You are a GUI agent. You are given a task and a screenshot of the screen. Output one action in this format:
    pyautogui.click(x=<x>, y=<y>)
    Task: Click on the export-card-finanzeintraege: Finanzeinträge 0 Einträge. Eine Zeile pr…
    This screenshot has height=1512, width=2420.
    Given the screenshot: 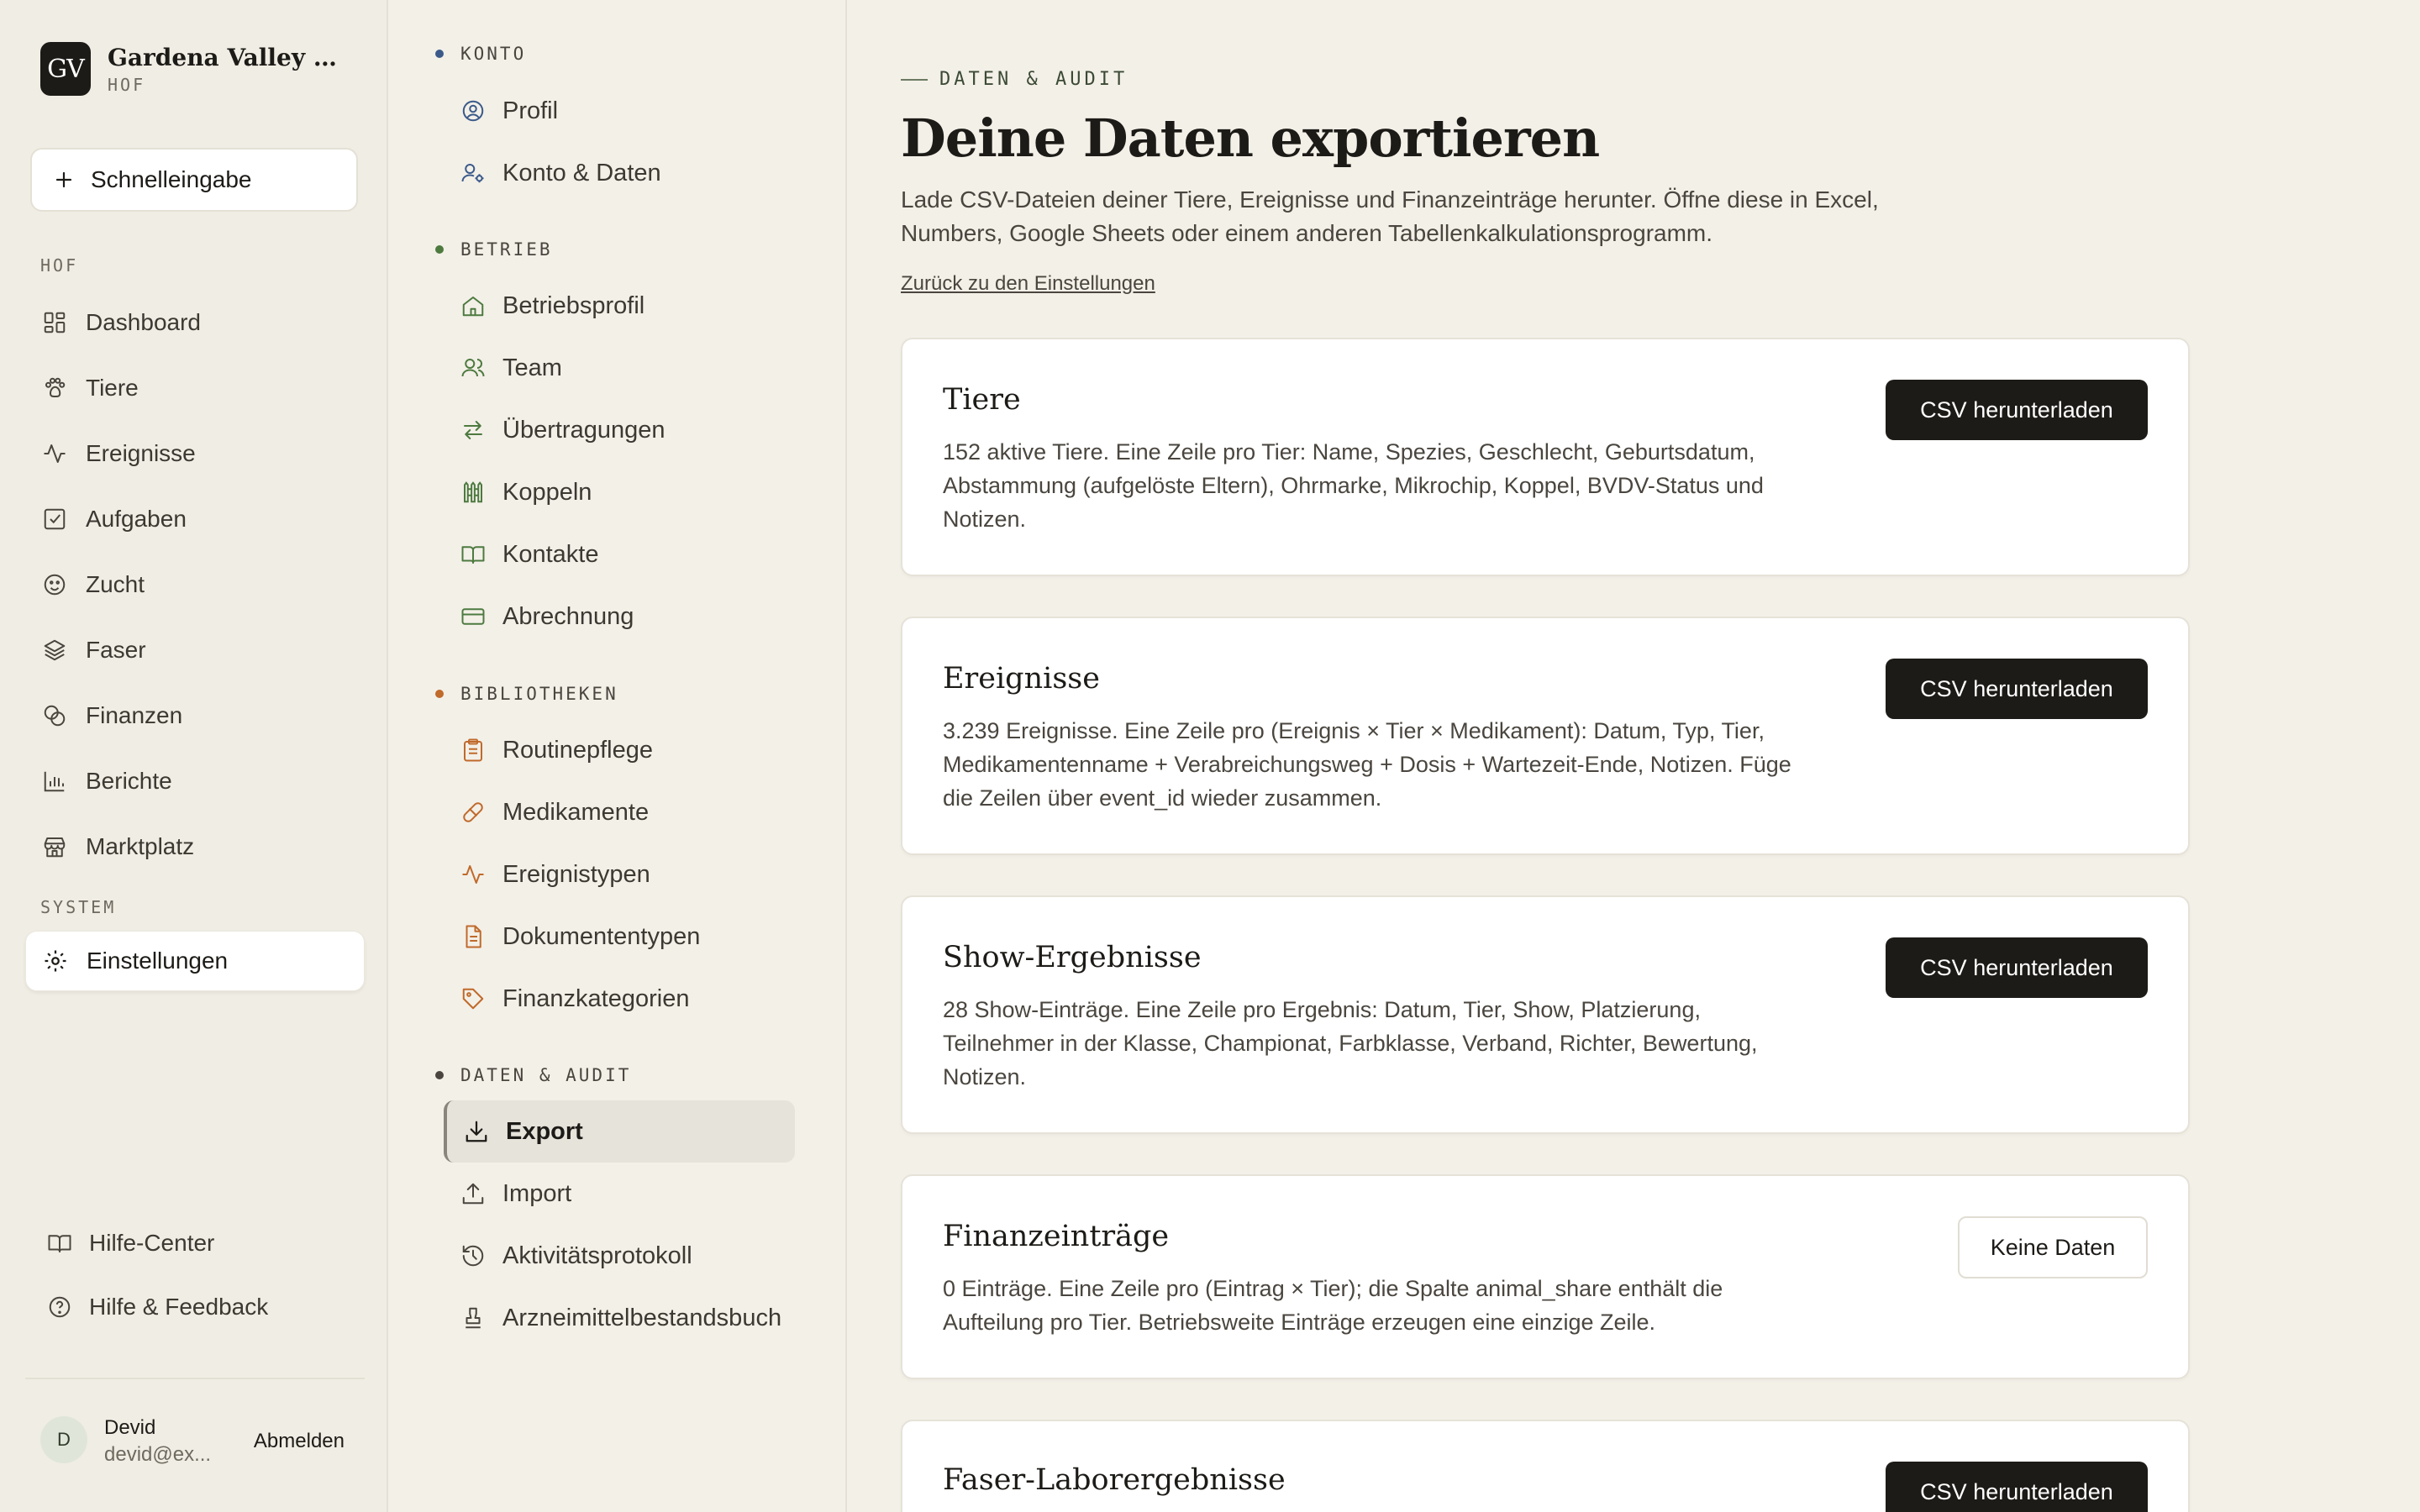 What is the action you would take?
    pyautogui.click(x=1545, y=1276)
    